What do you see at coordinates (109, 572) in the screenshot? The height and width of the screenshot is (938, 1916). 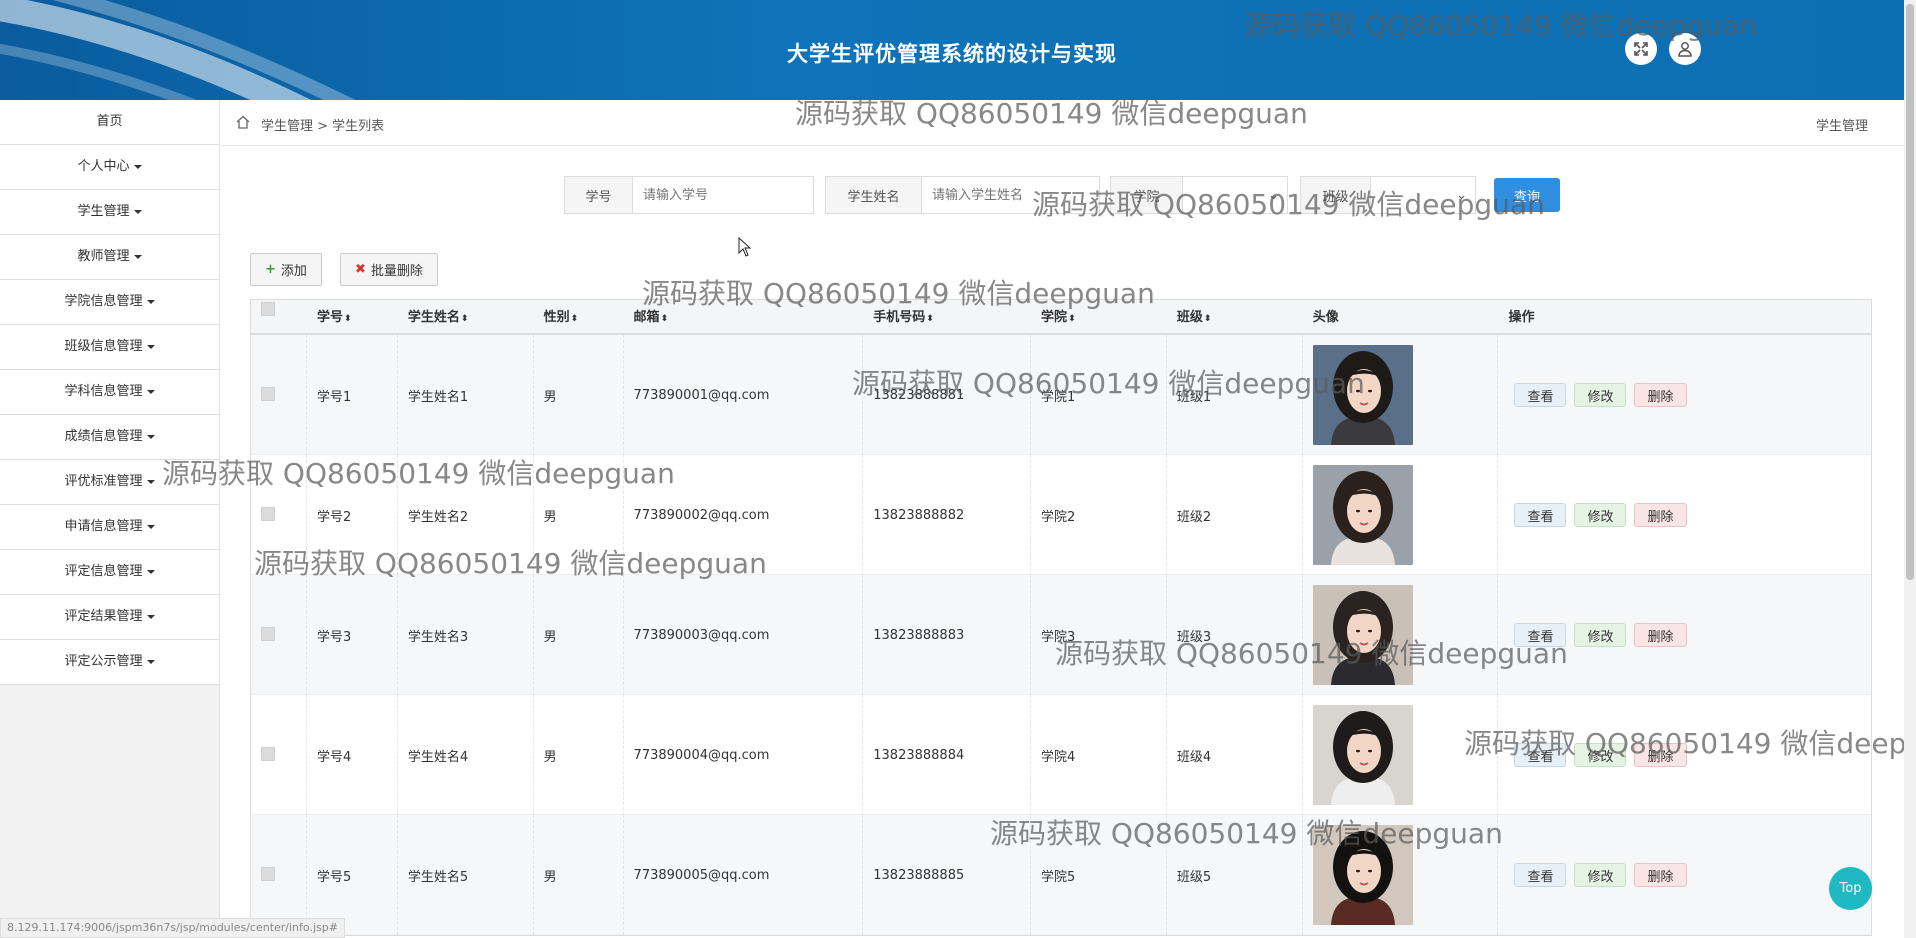 I see `sidebar-item: 评定信息管理` at bounding box center [109, 572].